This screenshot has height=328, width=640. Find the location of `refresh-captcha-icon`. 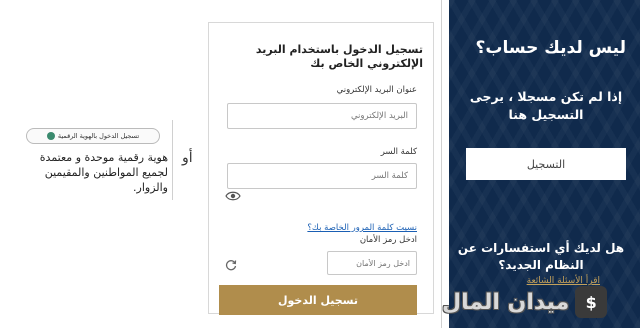

refresh-captcha-icon is located at coordinates (231, 265).